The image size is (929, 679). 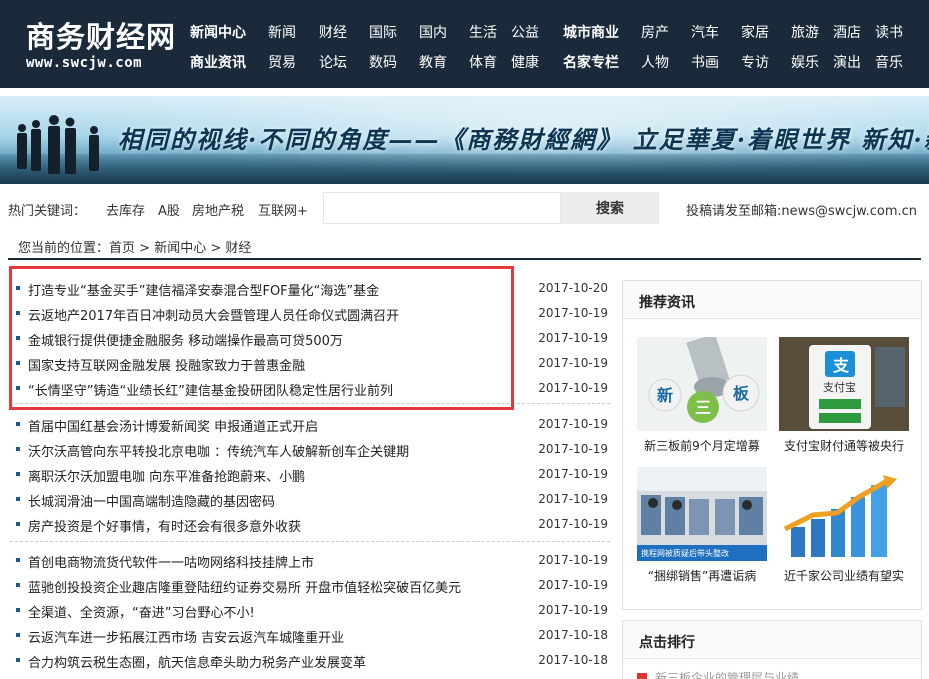 I want to click on list-item: 合力构筑云税生态圈，航天信息牵头助力税务产业发展变革 2017-10-18, so click(x=310, y=660).